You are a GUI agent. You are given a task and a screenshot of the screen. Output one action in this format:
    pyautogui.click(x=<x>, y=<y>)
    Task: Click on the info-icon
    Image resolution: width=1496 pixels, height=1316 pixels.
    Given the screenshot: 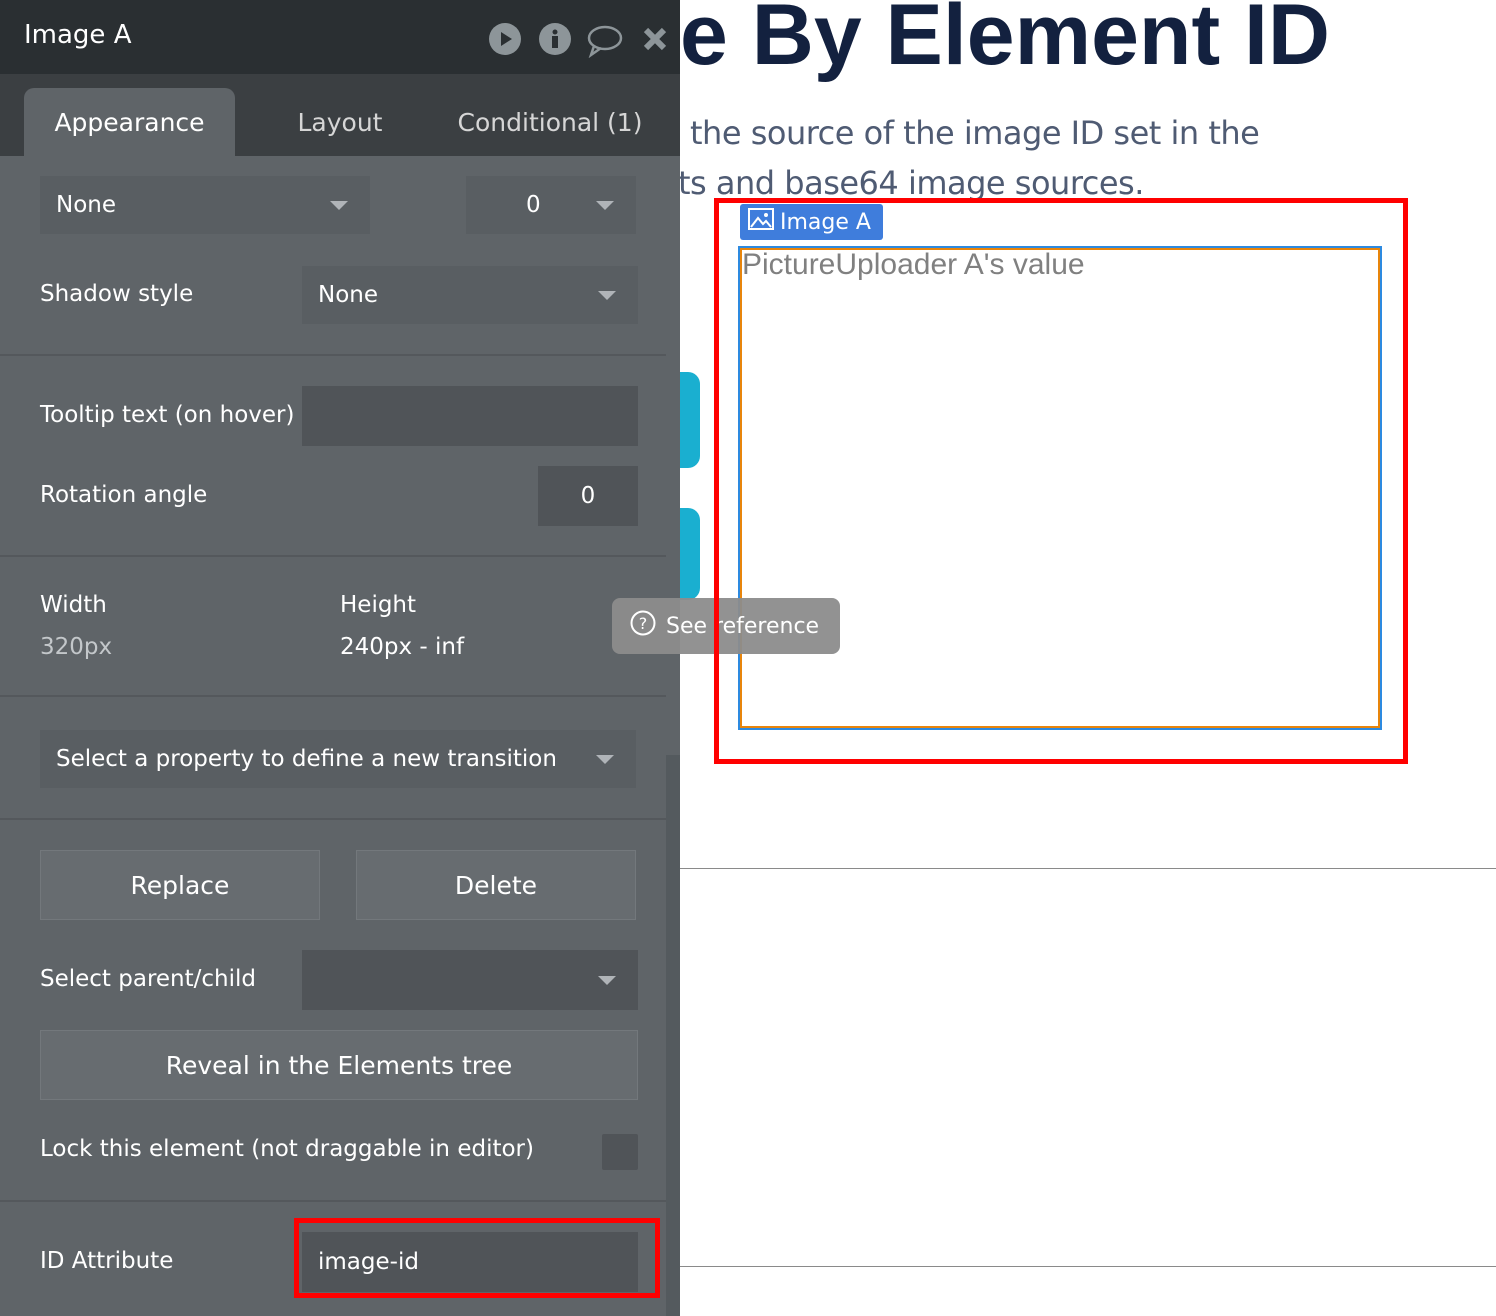 What is the action you would take?
    pyautogui.click(x=555, y=39)
    